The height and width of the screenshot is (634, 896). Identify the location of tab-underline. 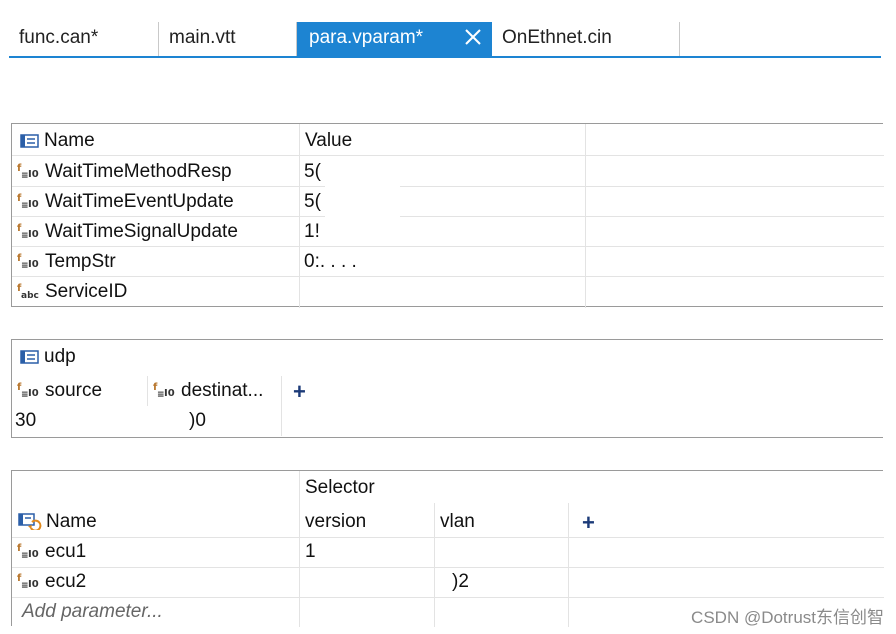
(445, 57).